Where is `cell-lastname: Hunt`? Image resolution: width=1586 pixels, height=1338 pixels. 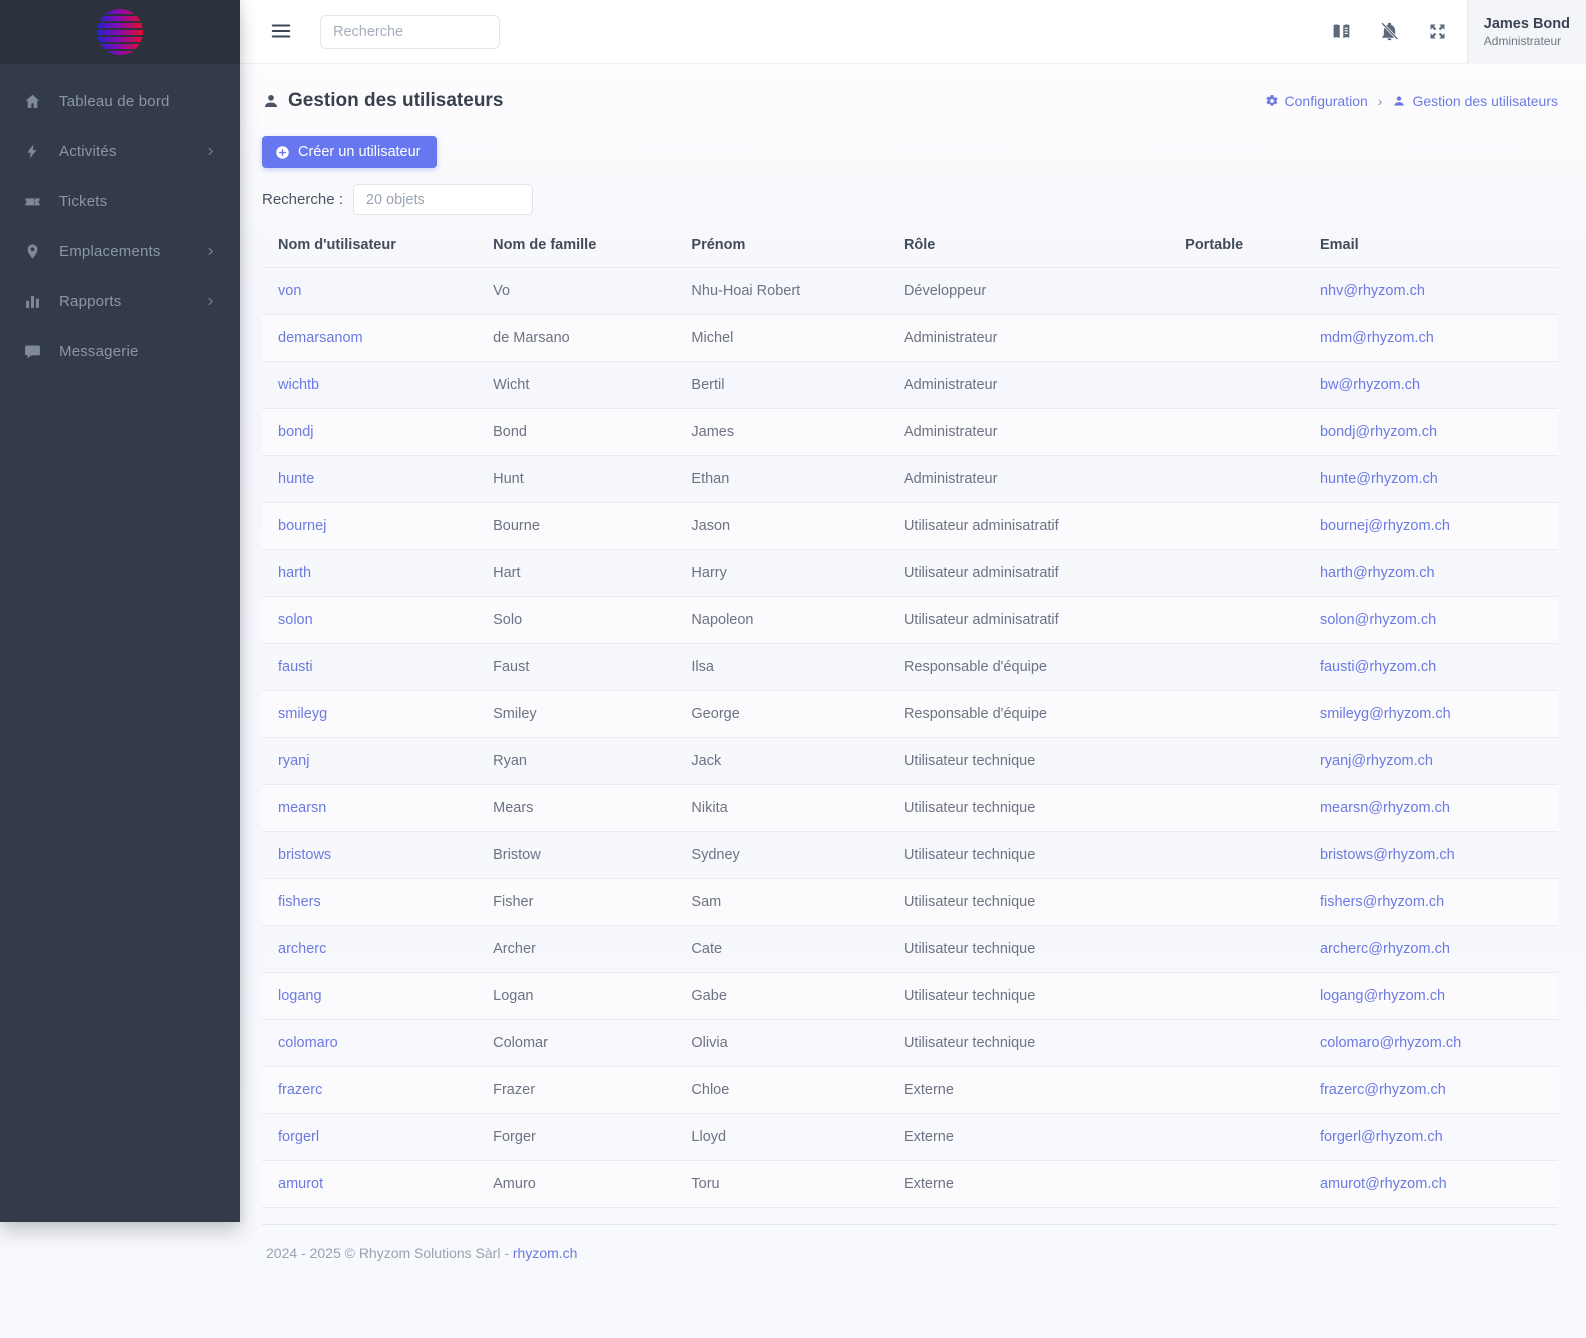 cell-lastname: Hunt is located at coordinates (576, 479).